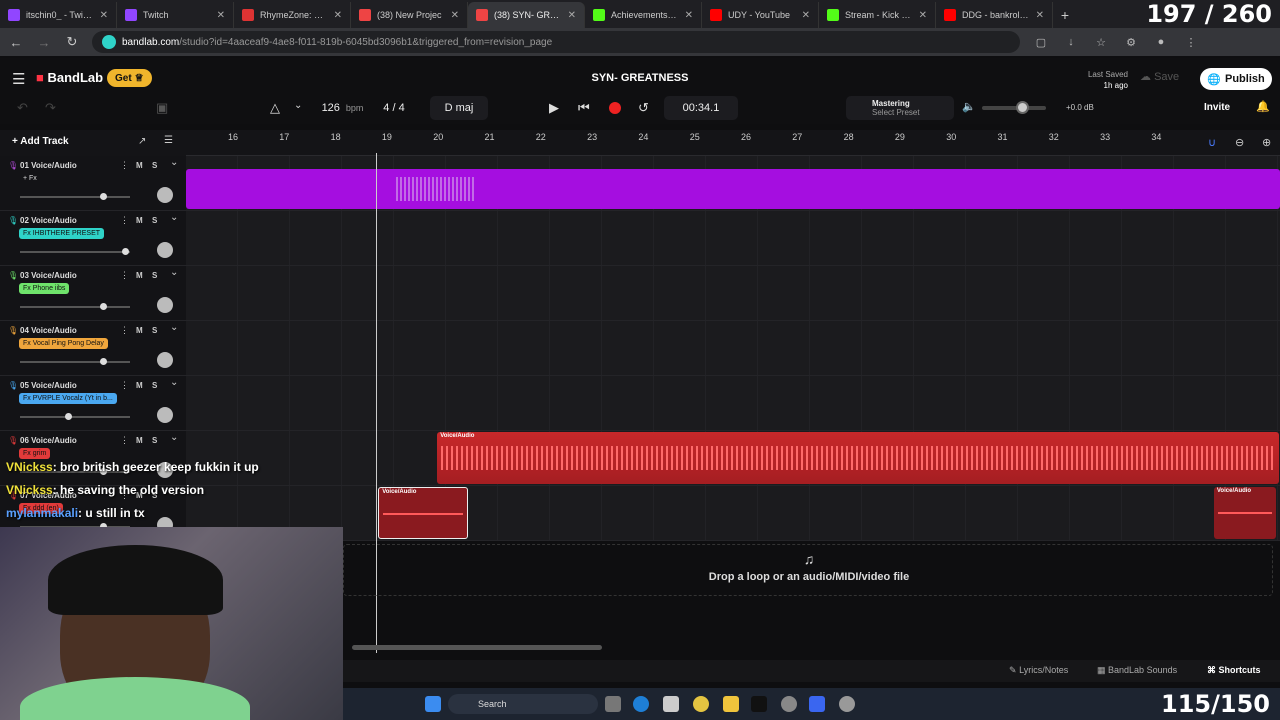 This screenshot has height=720, width=1280. Describe the element at coordinates (48, 275) in the screenshot. I see `track-name: 03 Voice/Audio` at that location.